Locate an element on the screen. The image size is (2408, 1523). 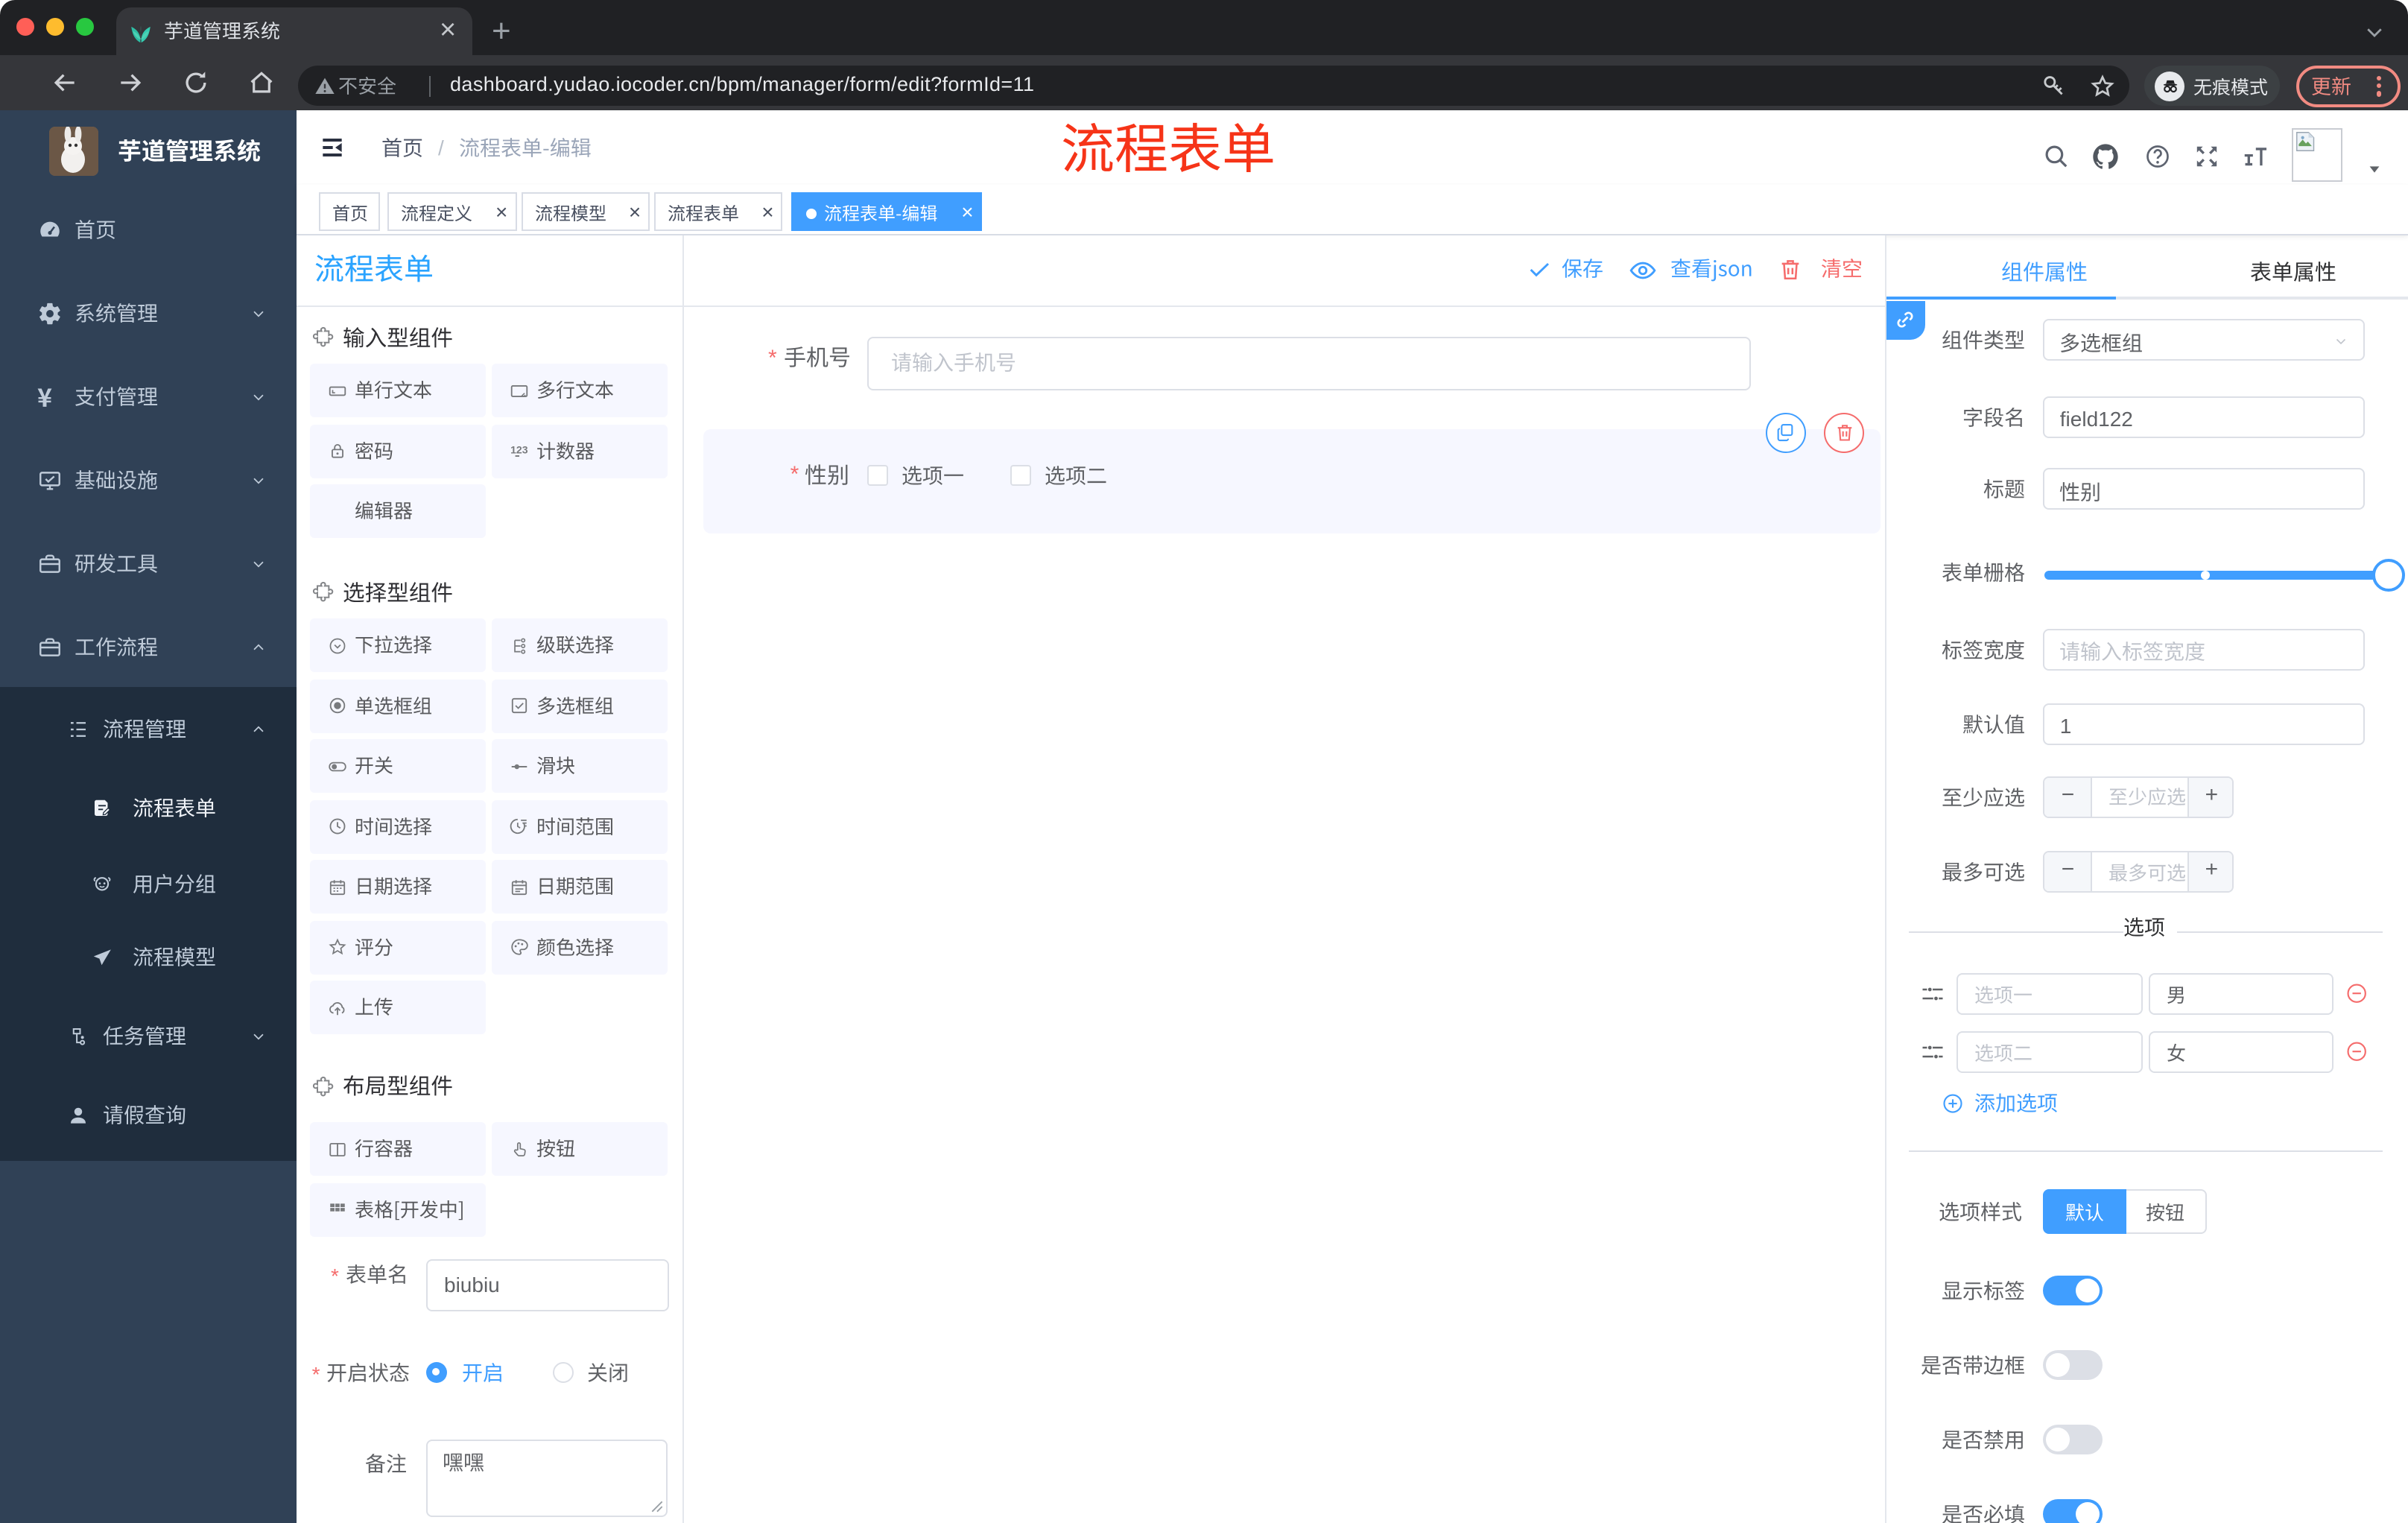
svg-text: 123 is located at coordinates (519, 449).